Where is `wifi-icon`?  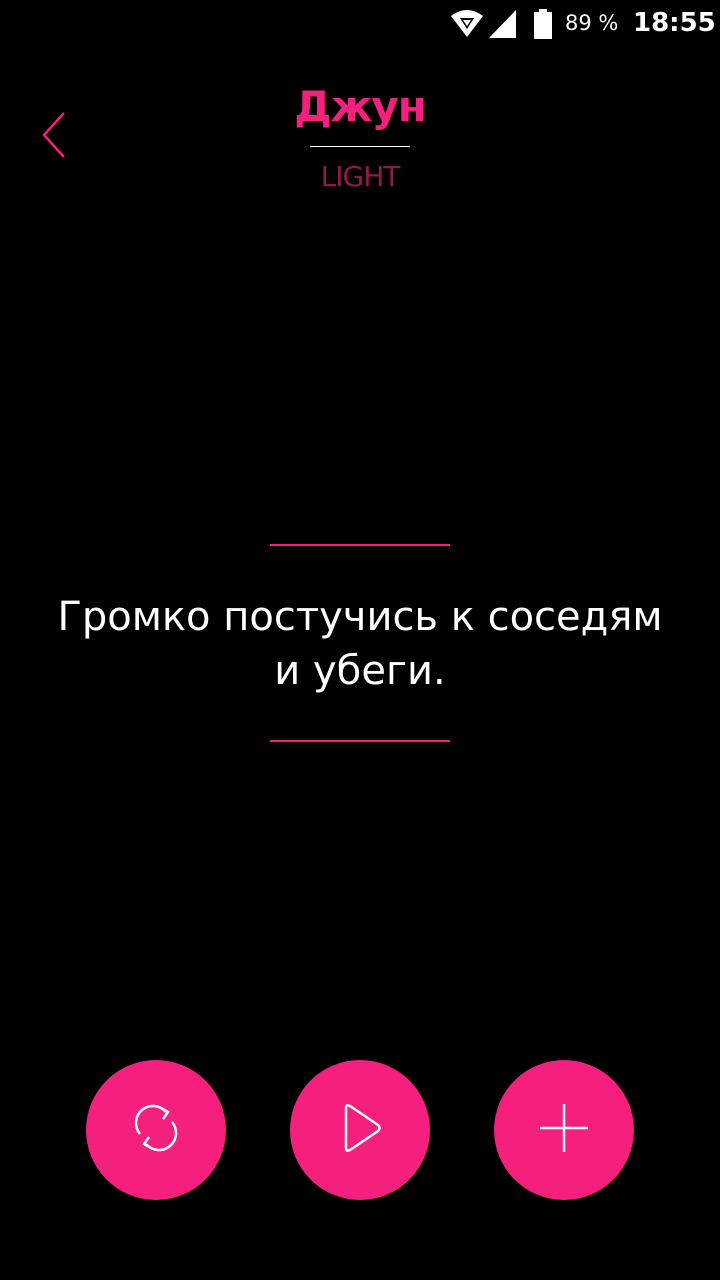 wifi-icon is located at coordinates (467, 25).